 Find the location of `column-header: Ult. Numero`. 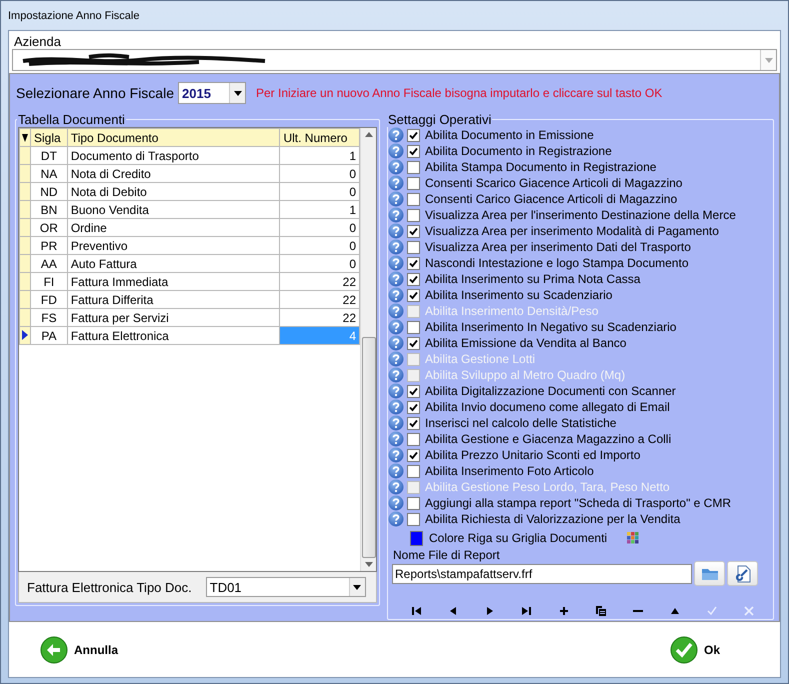

column-header: Ult. Numero is located at coordinates (320, 137).